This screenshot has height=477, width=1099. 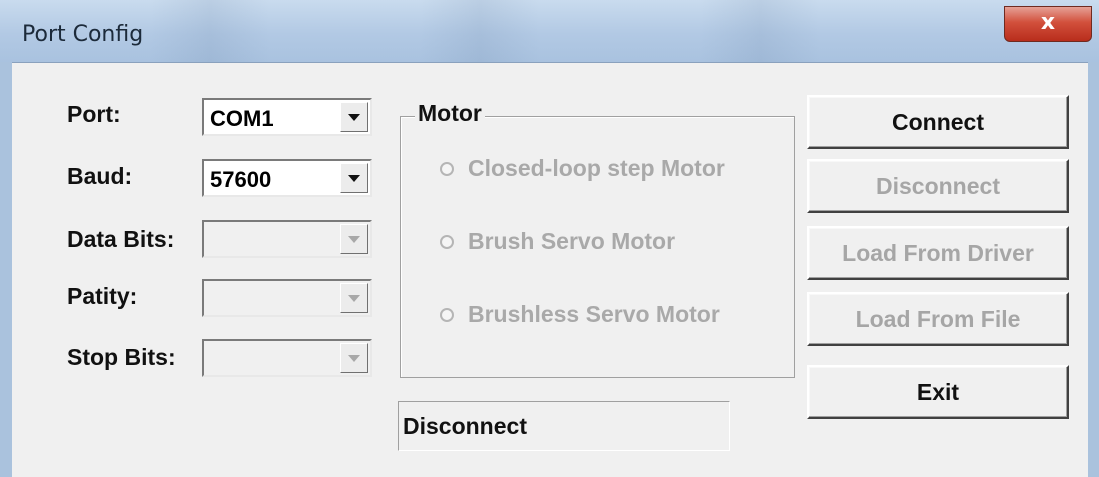 I want to click on connection-status: Disconnect, so click(x=564, y=426).